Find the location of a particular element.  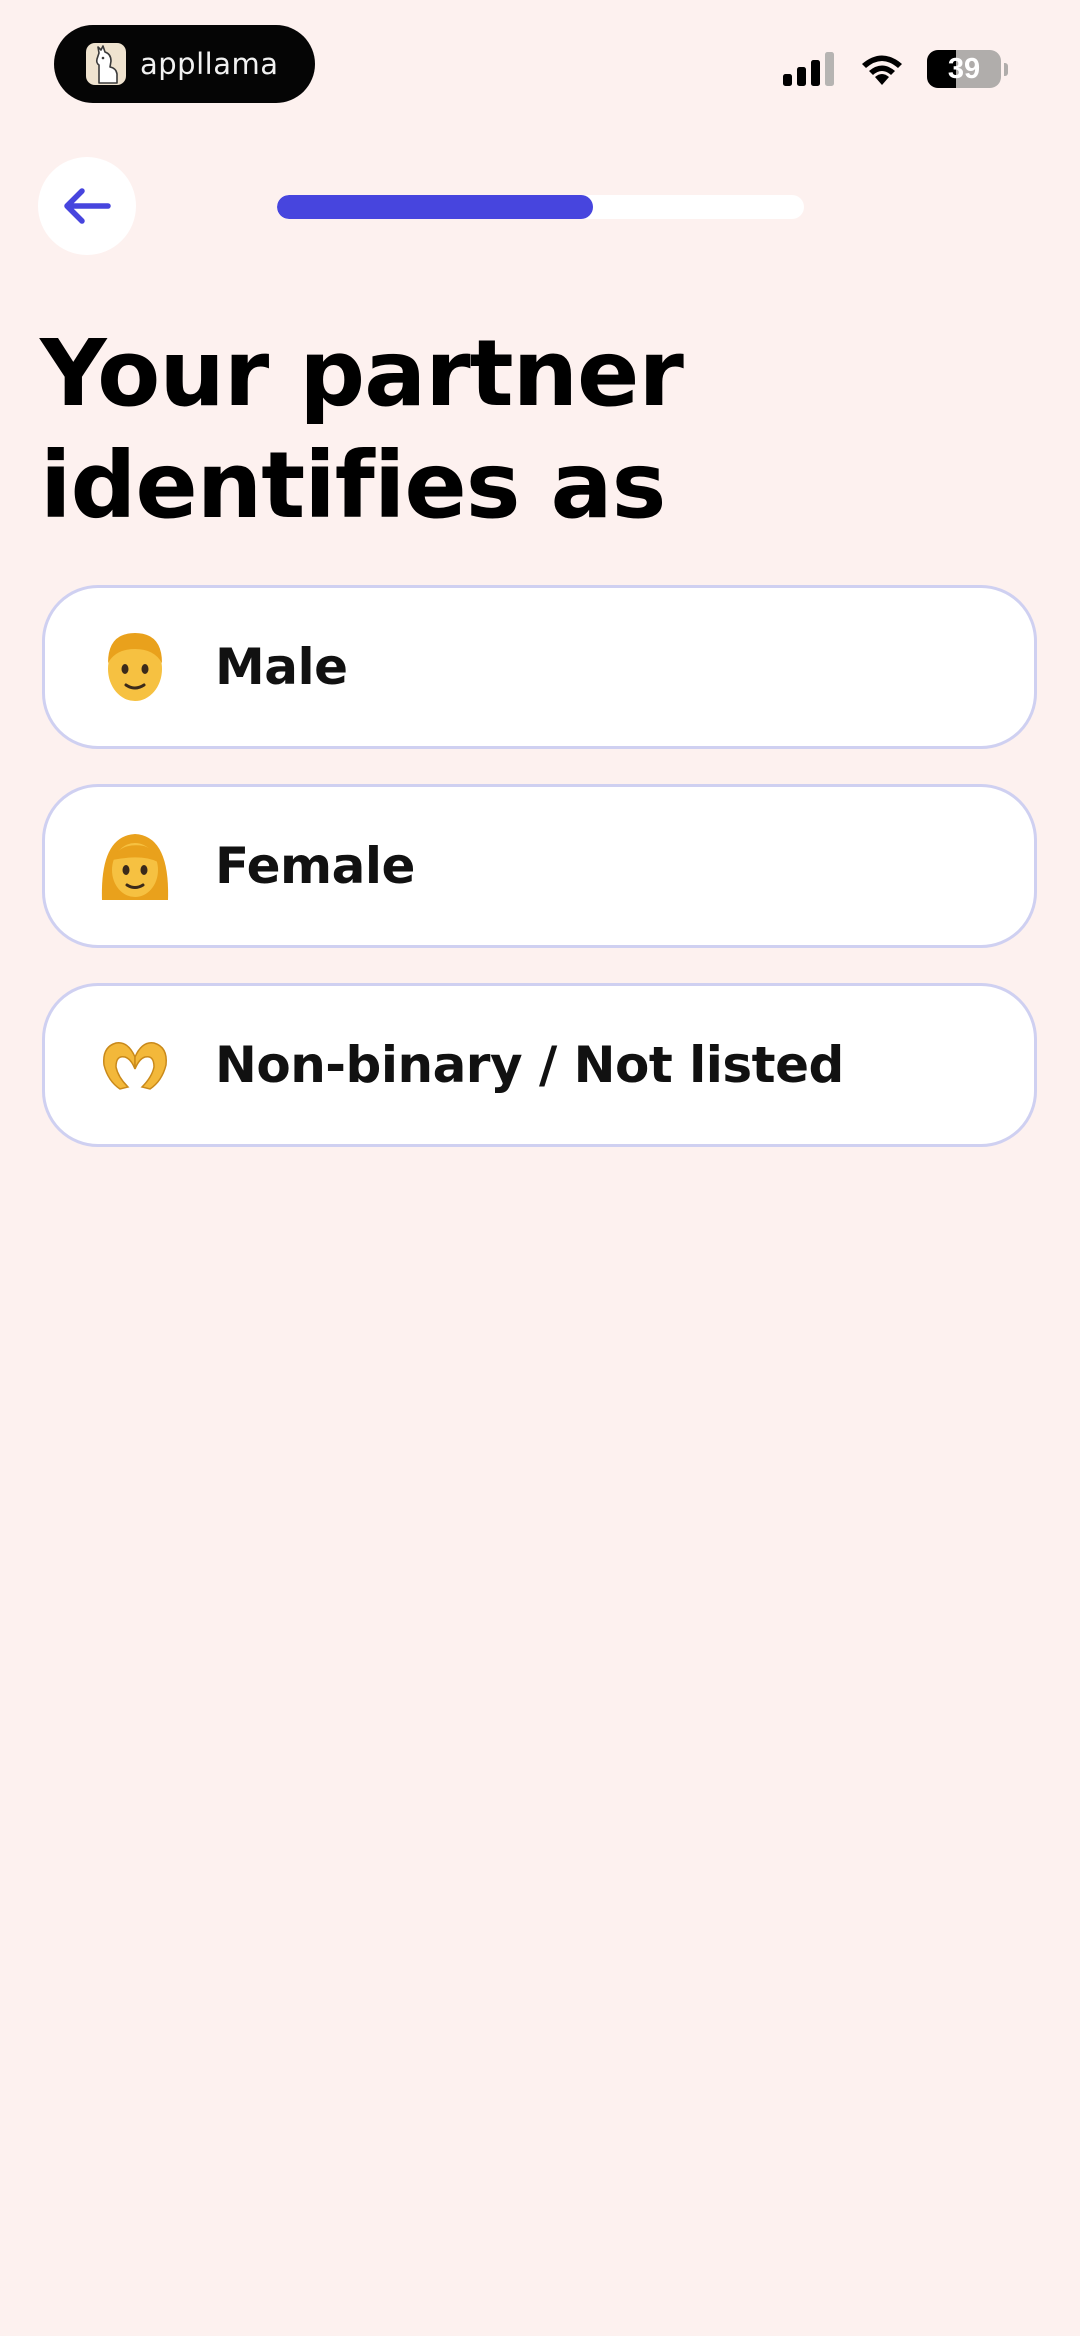

woman-face-icon is located at coordinates (135, 866).